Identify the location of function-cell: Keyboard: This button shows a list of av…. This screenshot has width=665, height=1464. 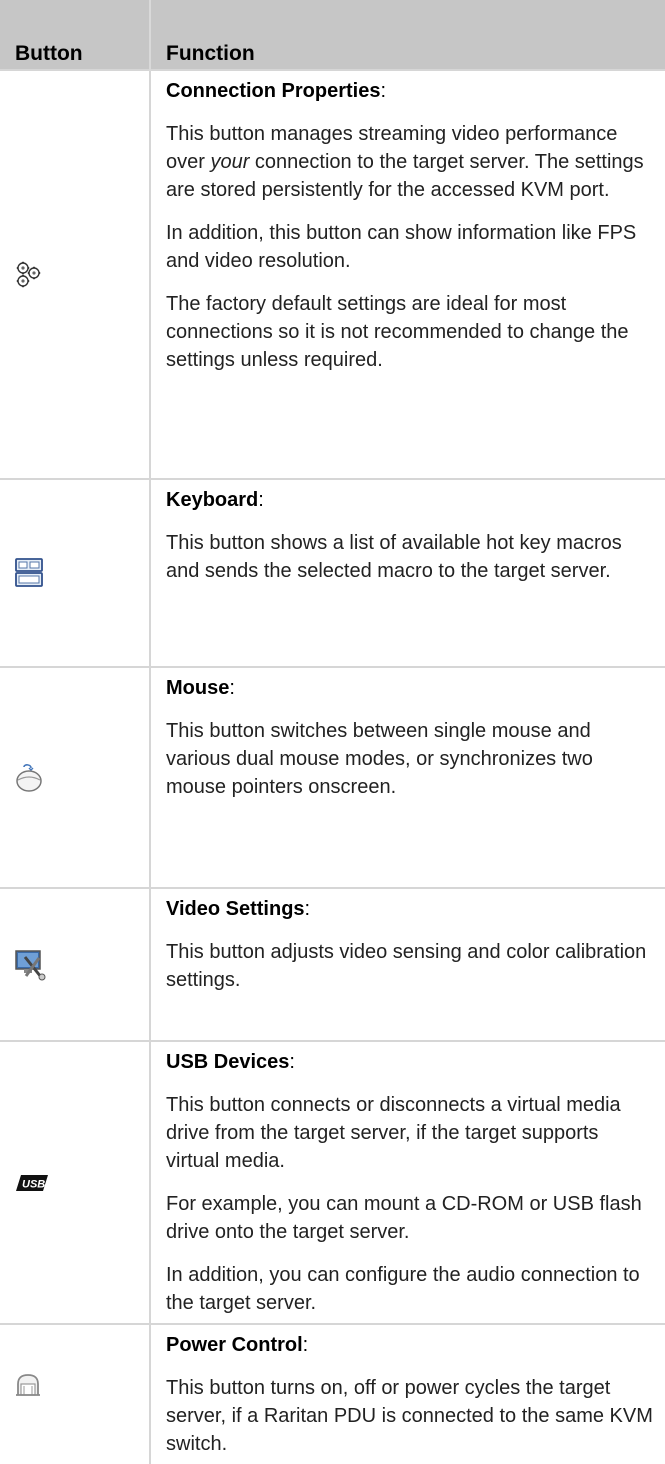
(407, 572).